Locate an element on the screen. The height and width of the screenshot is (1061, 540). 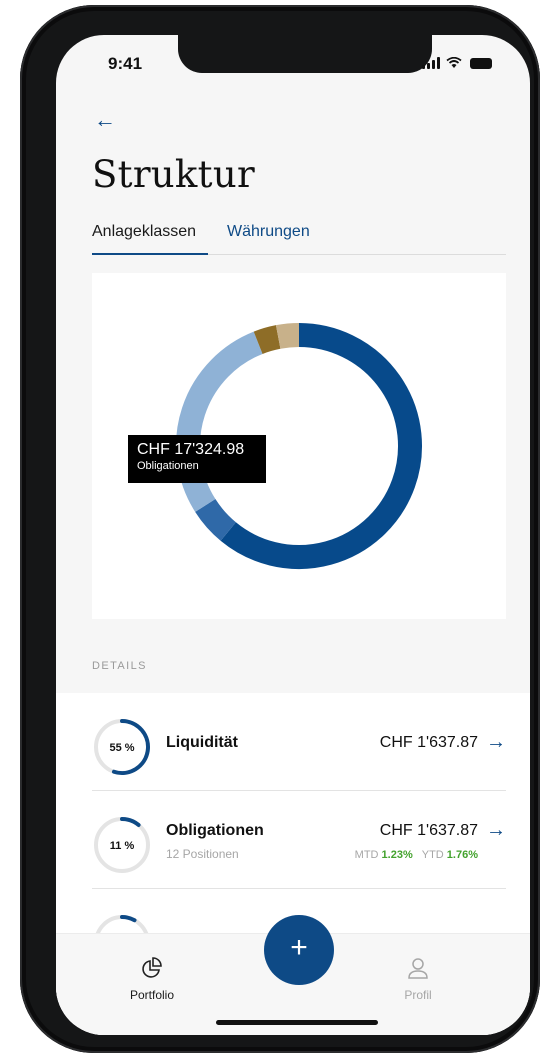
tab-anlageklassen: Anlageklassen is located at coordinates (150, 238).